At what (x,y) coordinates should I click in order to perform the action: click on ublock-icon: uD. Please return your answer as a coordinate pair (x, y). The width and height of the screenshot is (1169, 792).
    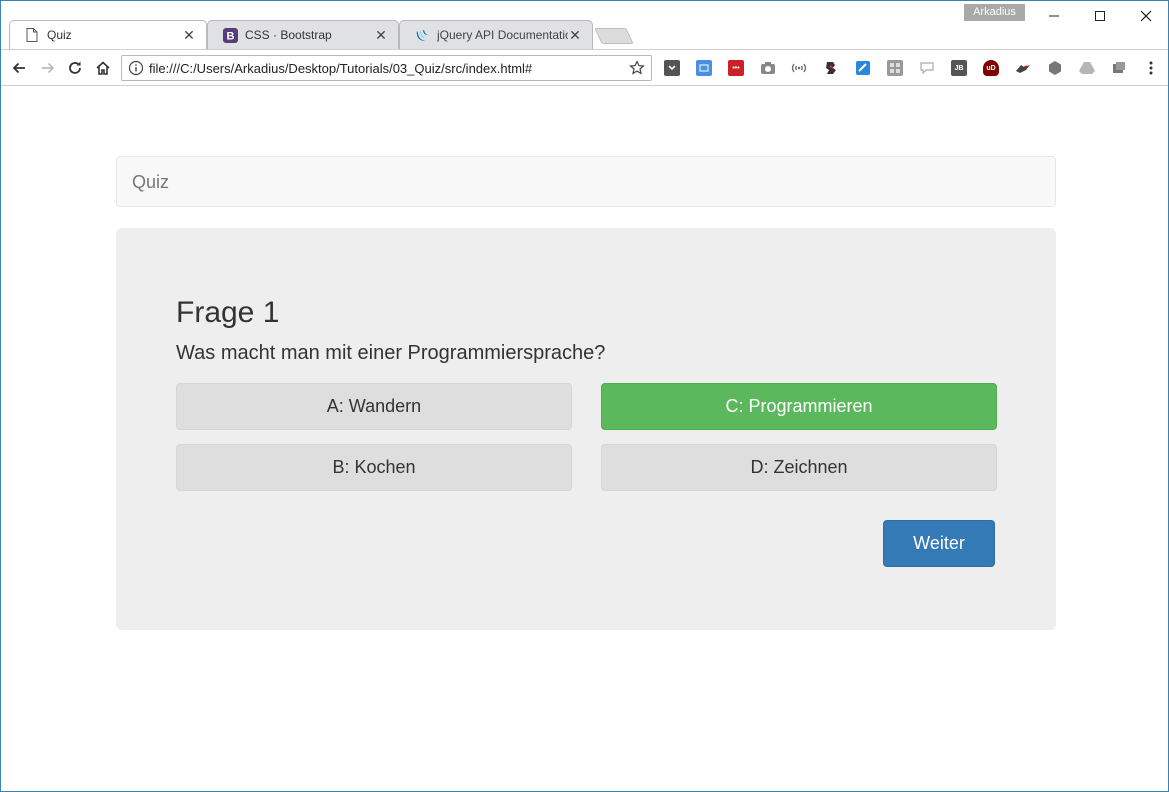
    Looking at the image, I should click on (991, 68).